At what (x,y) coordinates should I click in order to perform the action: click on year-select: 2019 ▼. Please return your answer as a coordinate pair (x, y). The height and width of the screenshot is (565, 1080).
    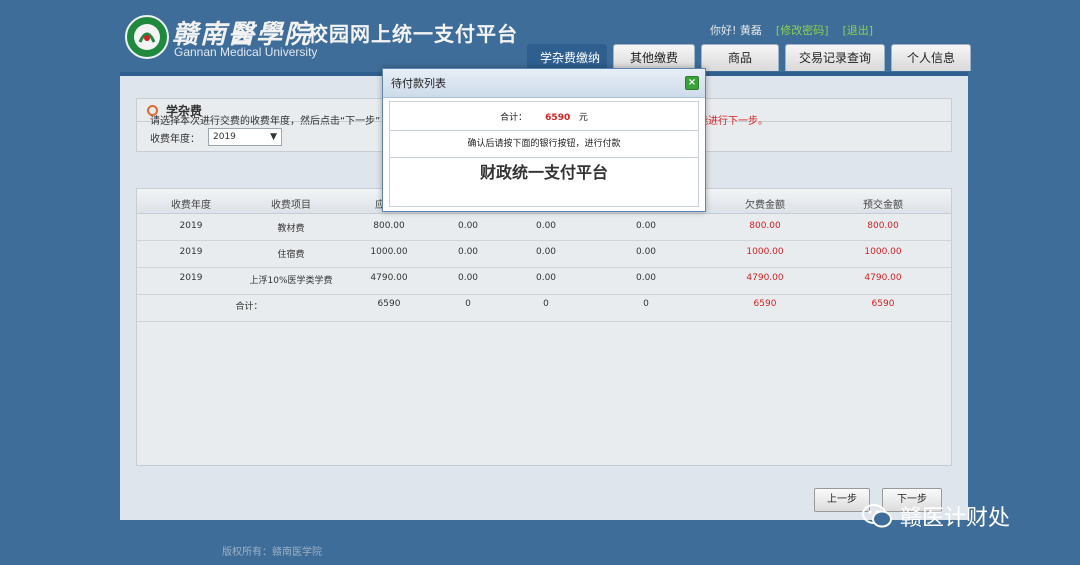
    Looking at the image, I should click on (245, 137).